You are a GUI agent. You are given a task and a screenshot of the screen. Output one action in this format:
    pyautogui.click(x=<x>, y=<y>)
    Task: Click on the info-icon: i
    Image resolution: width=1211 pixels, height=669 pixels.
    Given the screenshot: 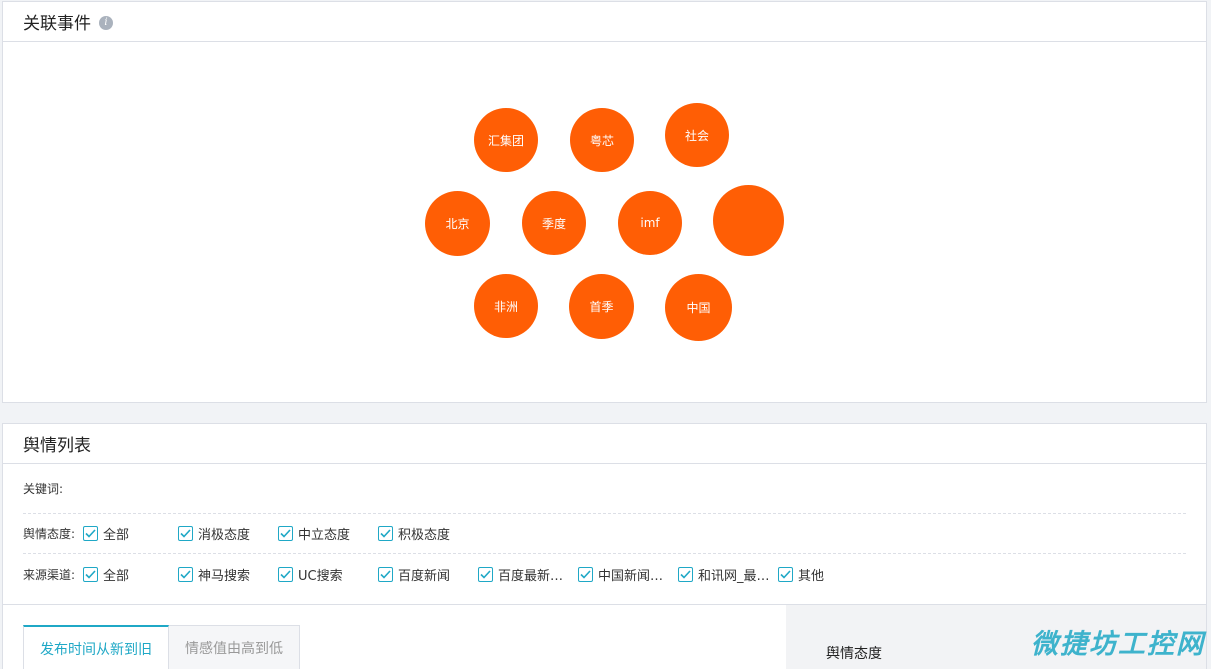 What is the action you would take?
    pyautogui.click(x=106, y=22)
    